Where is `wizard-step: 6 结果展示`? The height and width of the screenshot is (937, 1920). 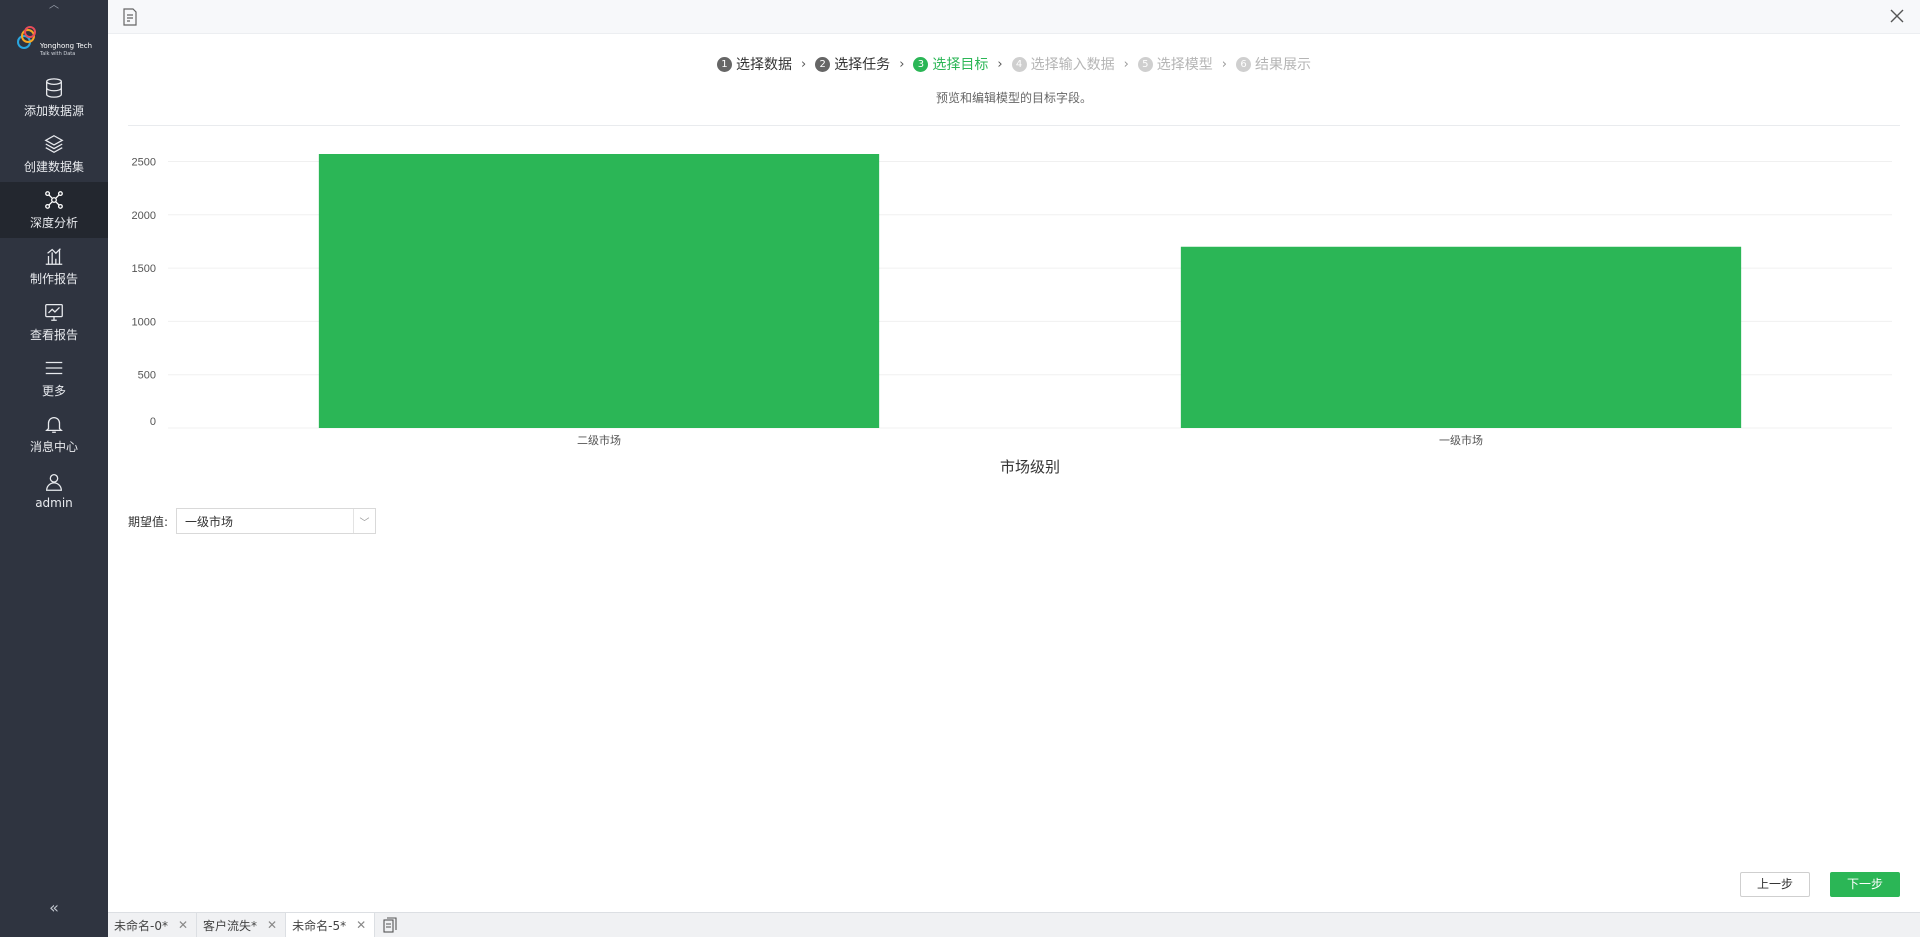 wizard-step: 6 结果展示 is located at coordinates (1273, 64).